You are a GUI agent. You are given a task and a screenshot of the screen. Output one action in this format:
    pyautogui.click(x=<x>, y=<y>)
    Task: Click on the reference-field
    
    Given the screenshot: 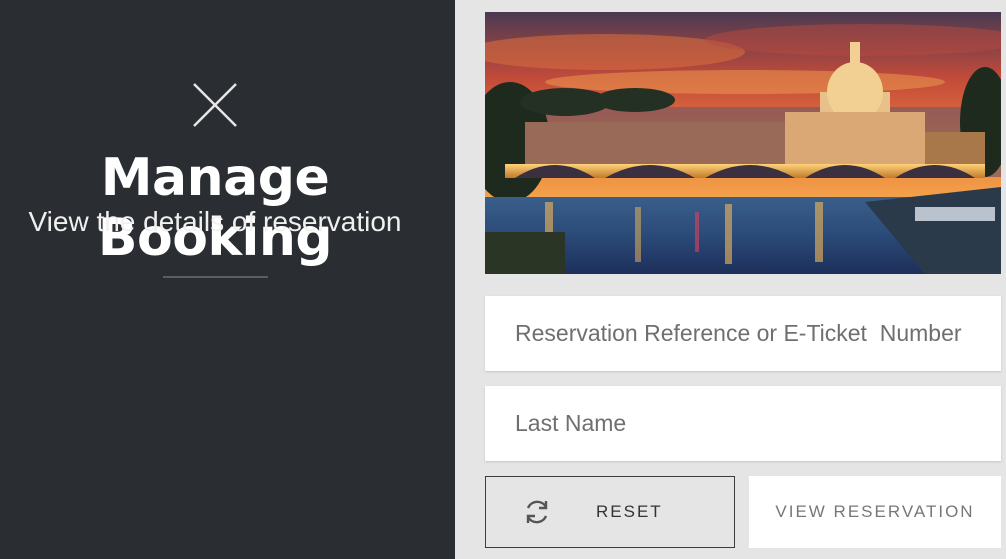 What is the action you would take?
    pyautogui.click(x=743, y=333)
    